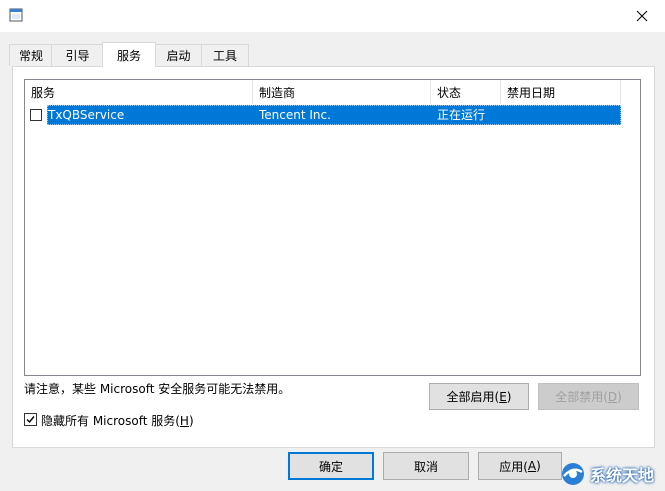  What do you see at coordinates (503, 396) in the screenshot?
I see `enable-all-key: E` at bounding box center [503, 396].